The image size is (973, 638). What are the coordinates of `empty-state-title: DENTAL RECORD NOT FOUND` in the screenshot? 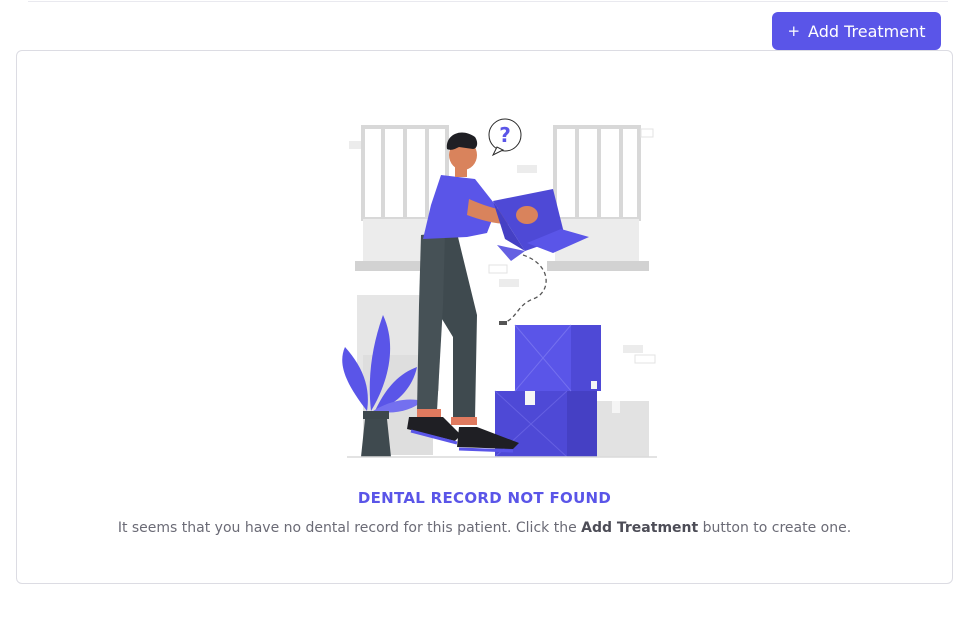 It's located at (484, 498).